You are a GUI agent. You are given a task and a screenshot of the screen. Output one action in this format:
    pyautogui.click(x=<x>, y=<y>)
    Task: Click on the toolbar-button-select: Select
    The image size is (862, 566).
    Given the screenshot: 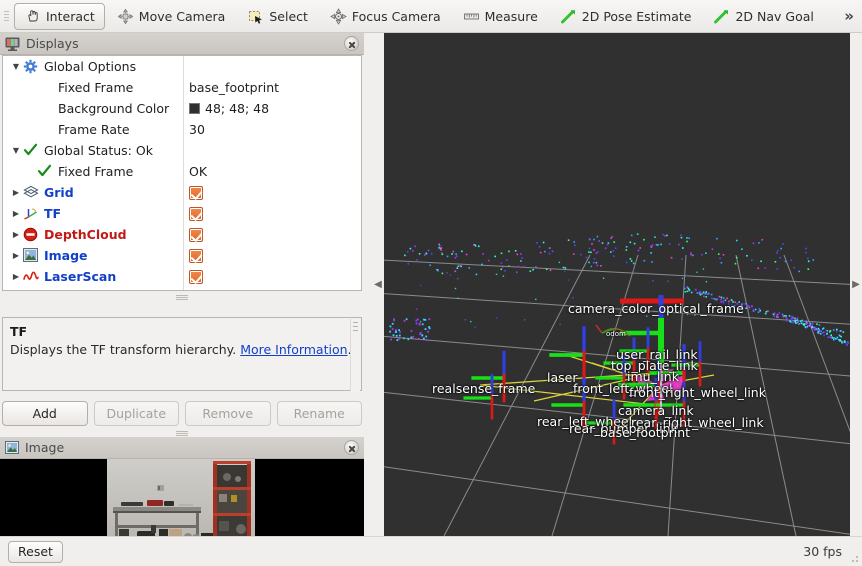 What is the action you would take?
    pyautogui.click(x=277, y=16)
    